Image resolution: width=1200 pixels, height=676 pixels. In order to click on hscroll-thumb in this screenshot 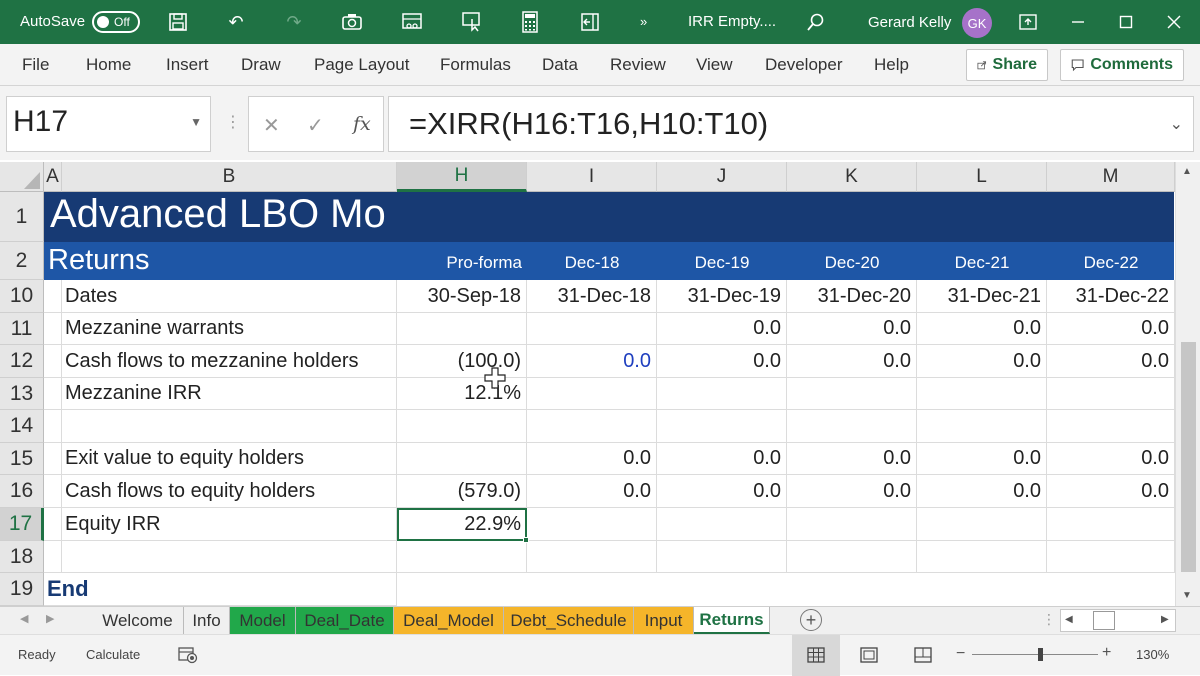, I will do `click(1104, 620)`.